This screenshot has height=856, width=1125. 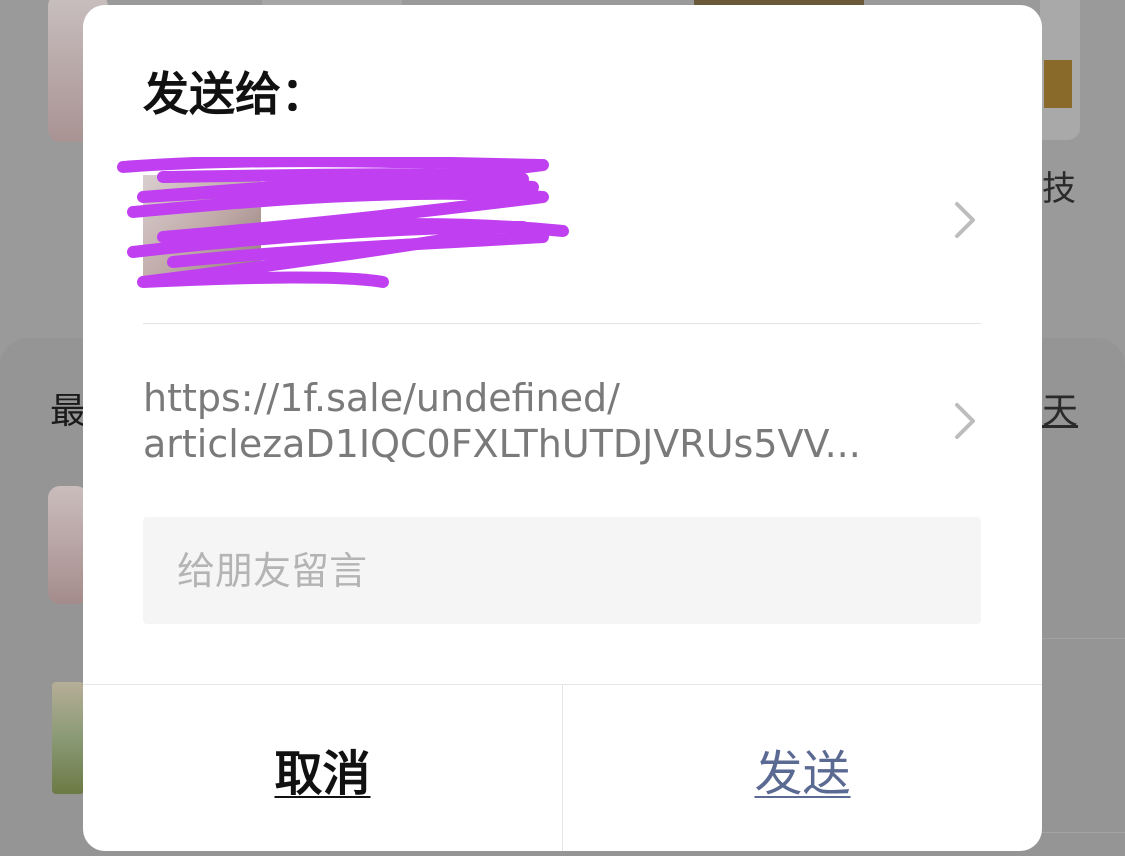 What do you see at coordinates (235, 94) in the screenshot?
I see `dialog-title: 发送给：` at bounding box center [235, 94].